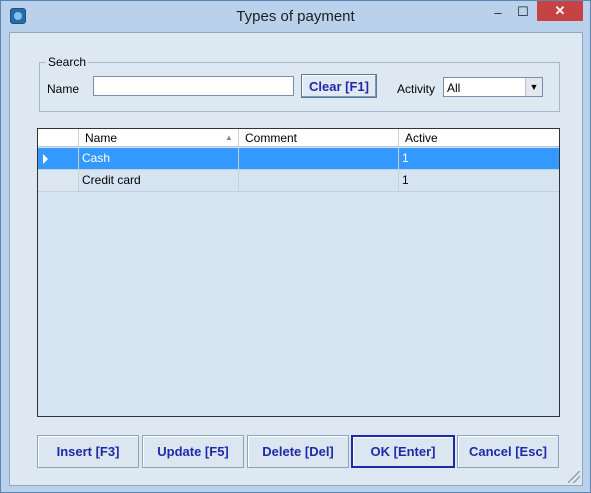 This screenshot has height=493, width=591. What do you see at coordinates (508, 451) in the screenshot?
I see `cancel-button: Cancel [Esc]` at bounding box center [508, 451].